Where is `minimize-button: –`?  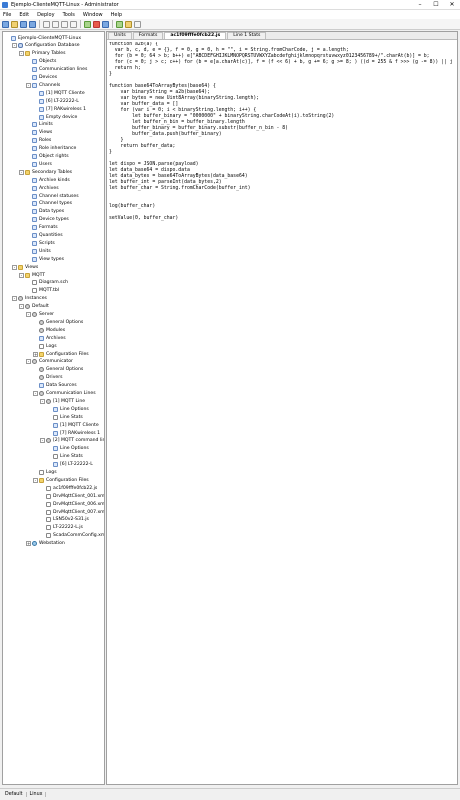 minimize-button: – is located at coordinates (420, 5).